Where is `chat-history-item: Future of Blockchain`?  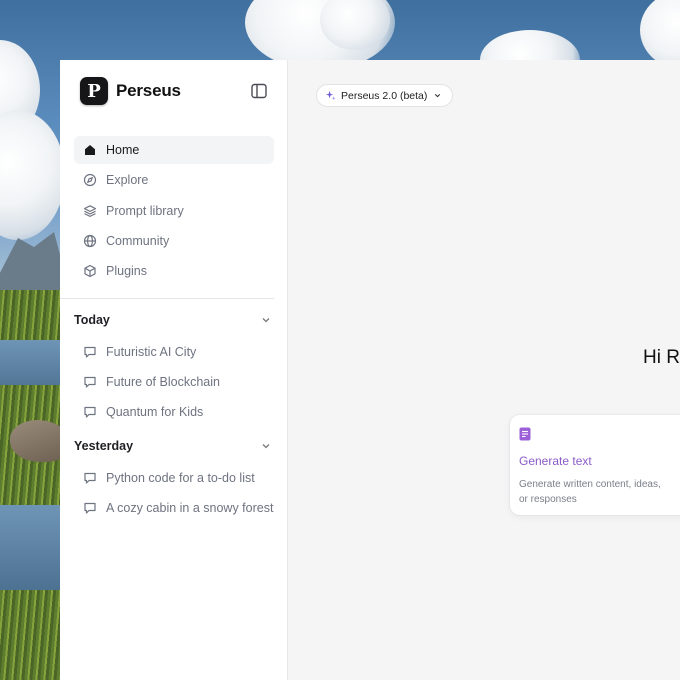 chat-history-item: Future of Blockchain is located at coordinates (151, 382).